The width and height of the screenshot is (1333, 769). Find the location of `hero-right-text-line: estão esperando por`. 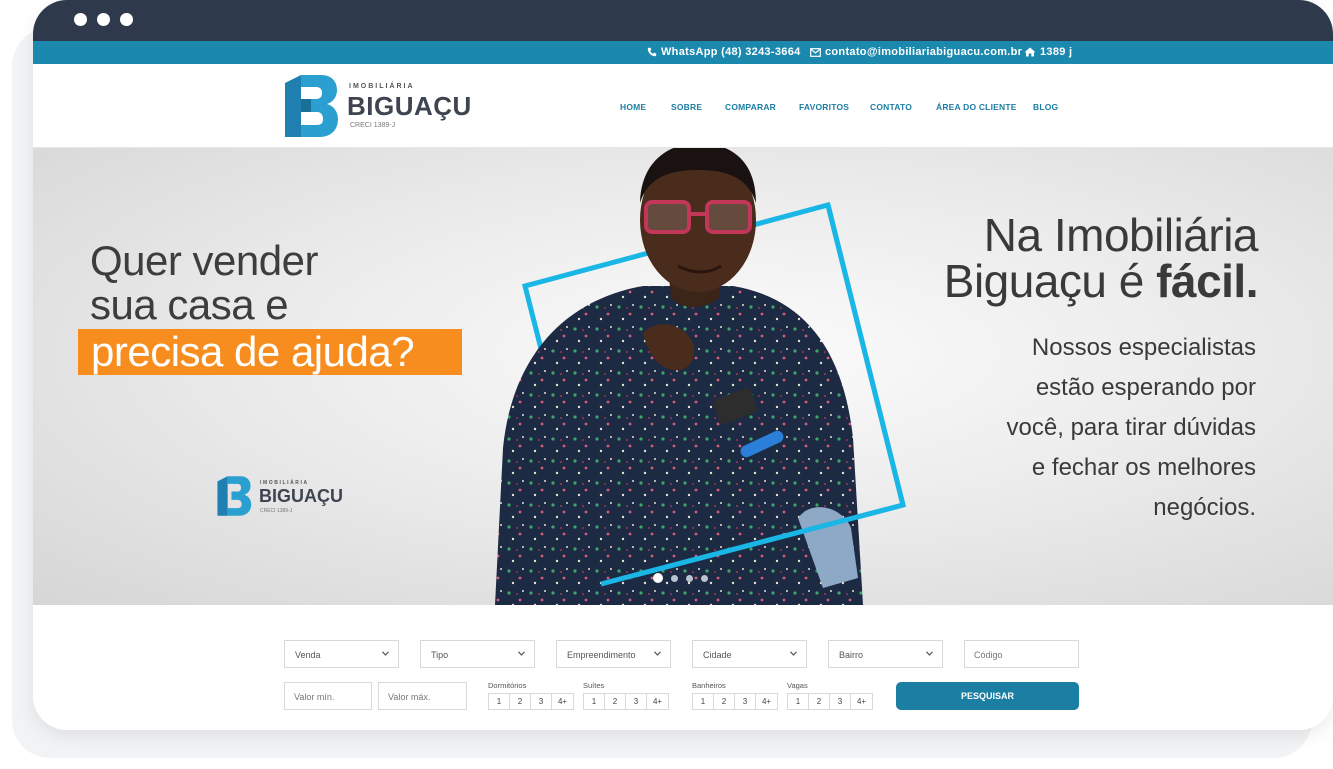

hero-right-text-line: estão esperando por is located at coordinates (1145, 387).